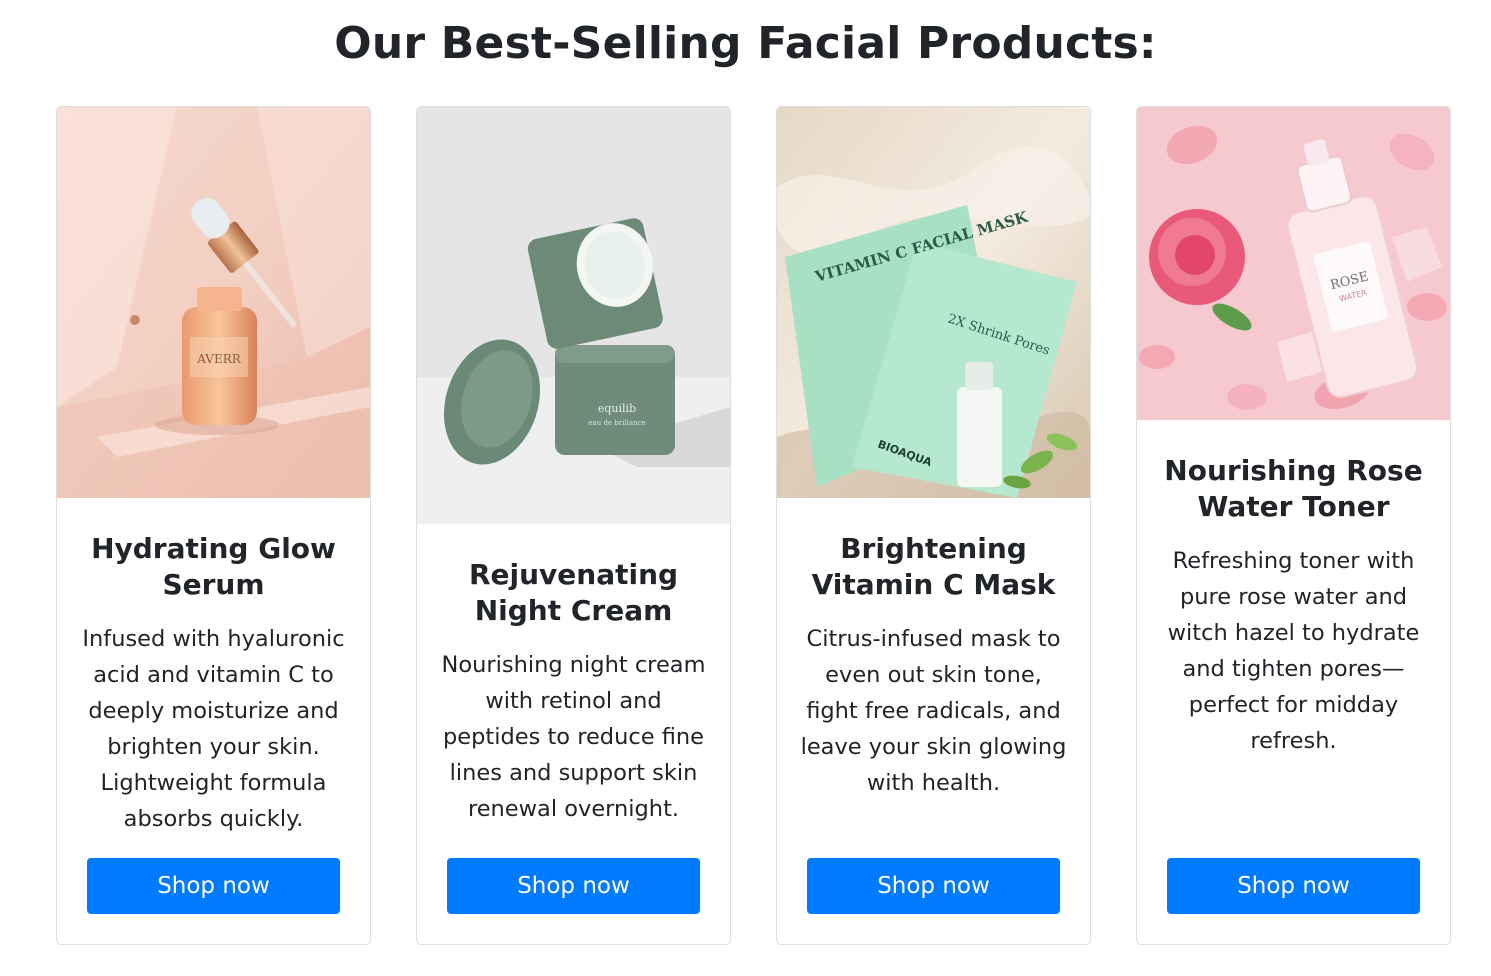 The image size is (1491, 976). I want to click on cream-brand-text: equilib, so click(617, 408).